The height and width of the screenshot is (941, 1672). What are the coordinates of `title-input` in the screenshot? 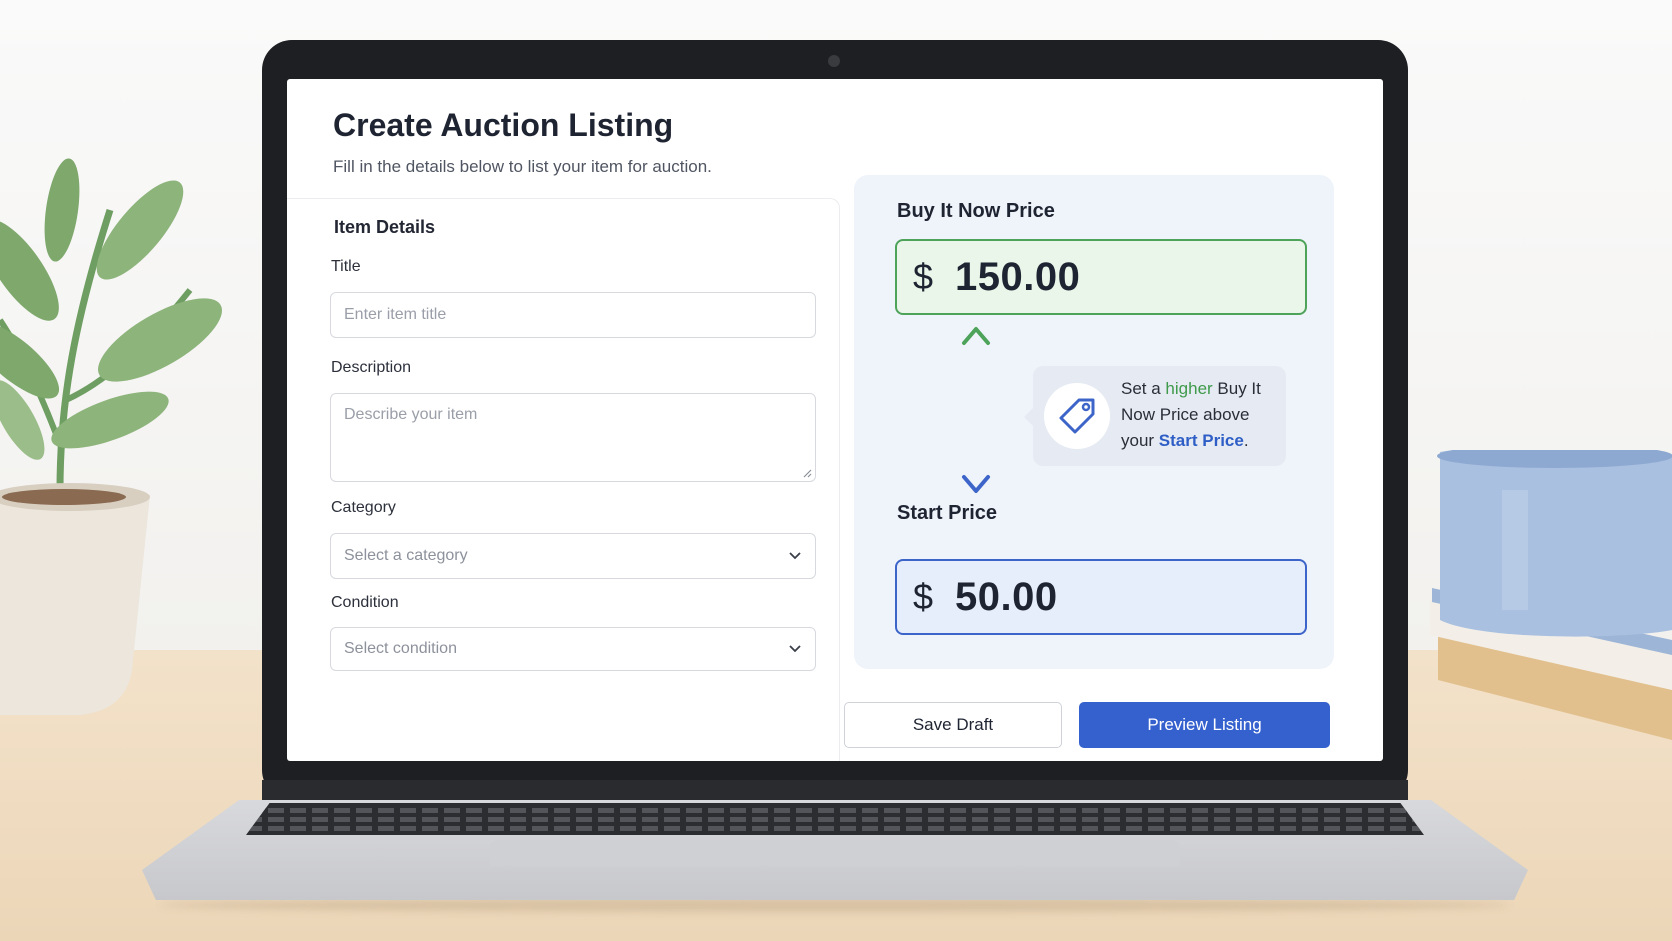 It's located at (573, 315).